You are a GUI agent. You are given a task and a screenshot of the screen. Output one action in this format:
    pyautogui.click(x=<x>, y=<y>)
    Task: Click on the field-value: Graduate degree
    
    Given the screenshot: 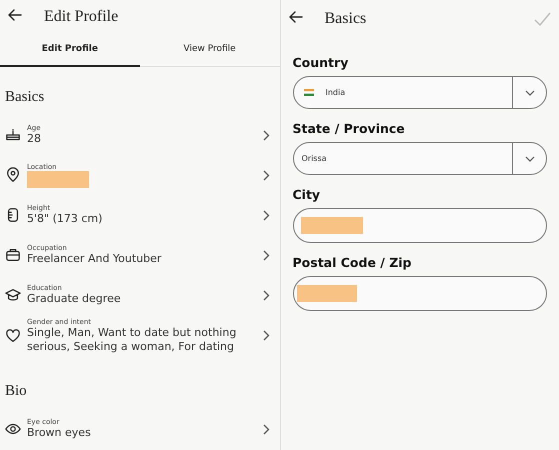 What is the action you would take?
    pyautogui.click(x=74, y=299)
    